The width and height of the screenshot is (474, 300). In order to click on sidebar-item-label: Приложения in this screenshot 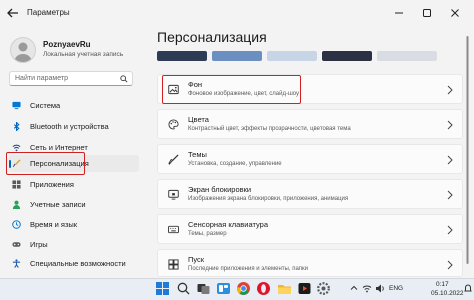, I will do `click(52, 184)`.